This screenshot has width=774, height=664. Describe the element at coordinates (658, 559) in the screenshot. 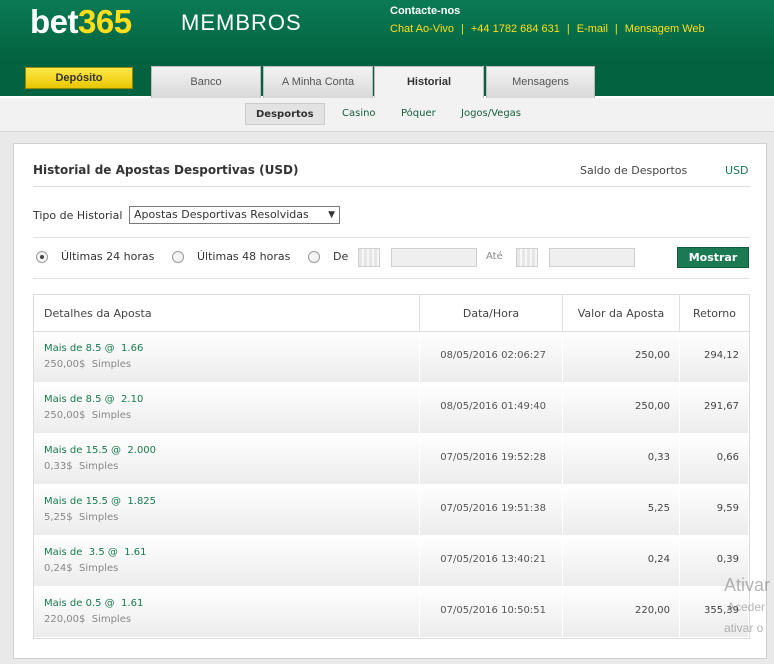

I see `stake-value: 0,24` at that location.